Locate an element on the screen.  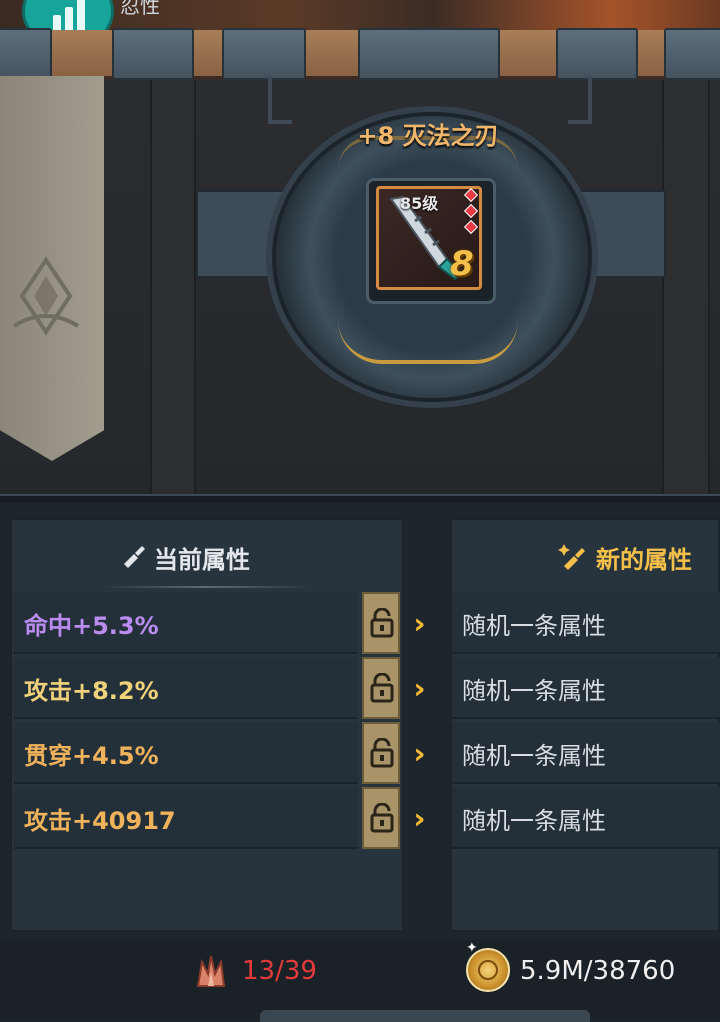
attribute-row: 攻击+40917 is located at coordinates (186, 818).